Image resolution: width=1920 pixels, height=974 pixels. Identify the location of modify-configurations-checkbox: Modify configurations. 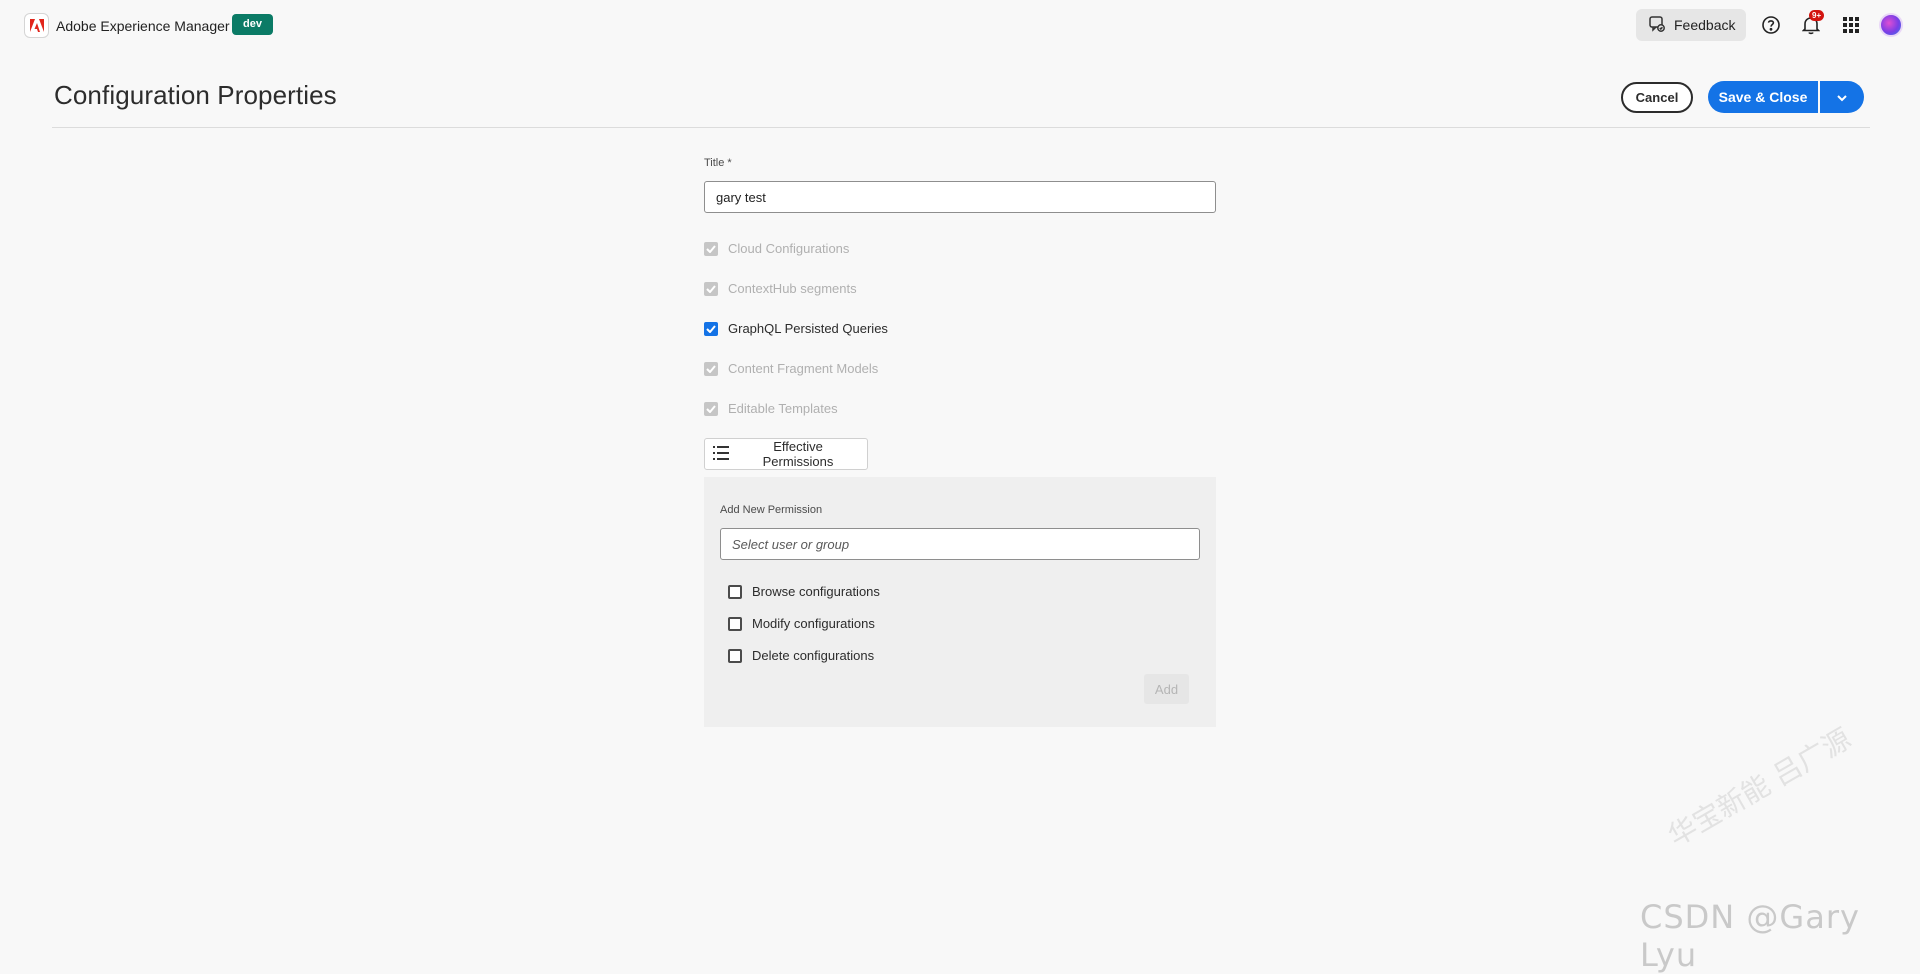
(801, 623).